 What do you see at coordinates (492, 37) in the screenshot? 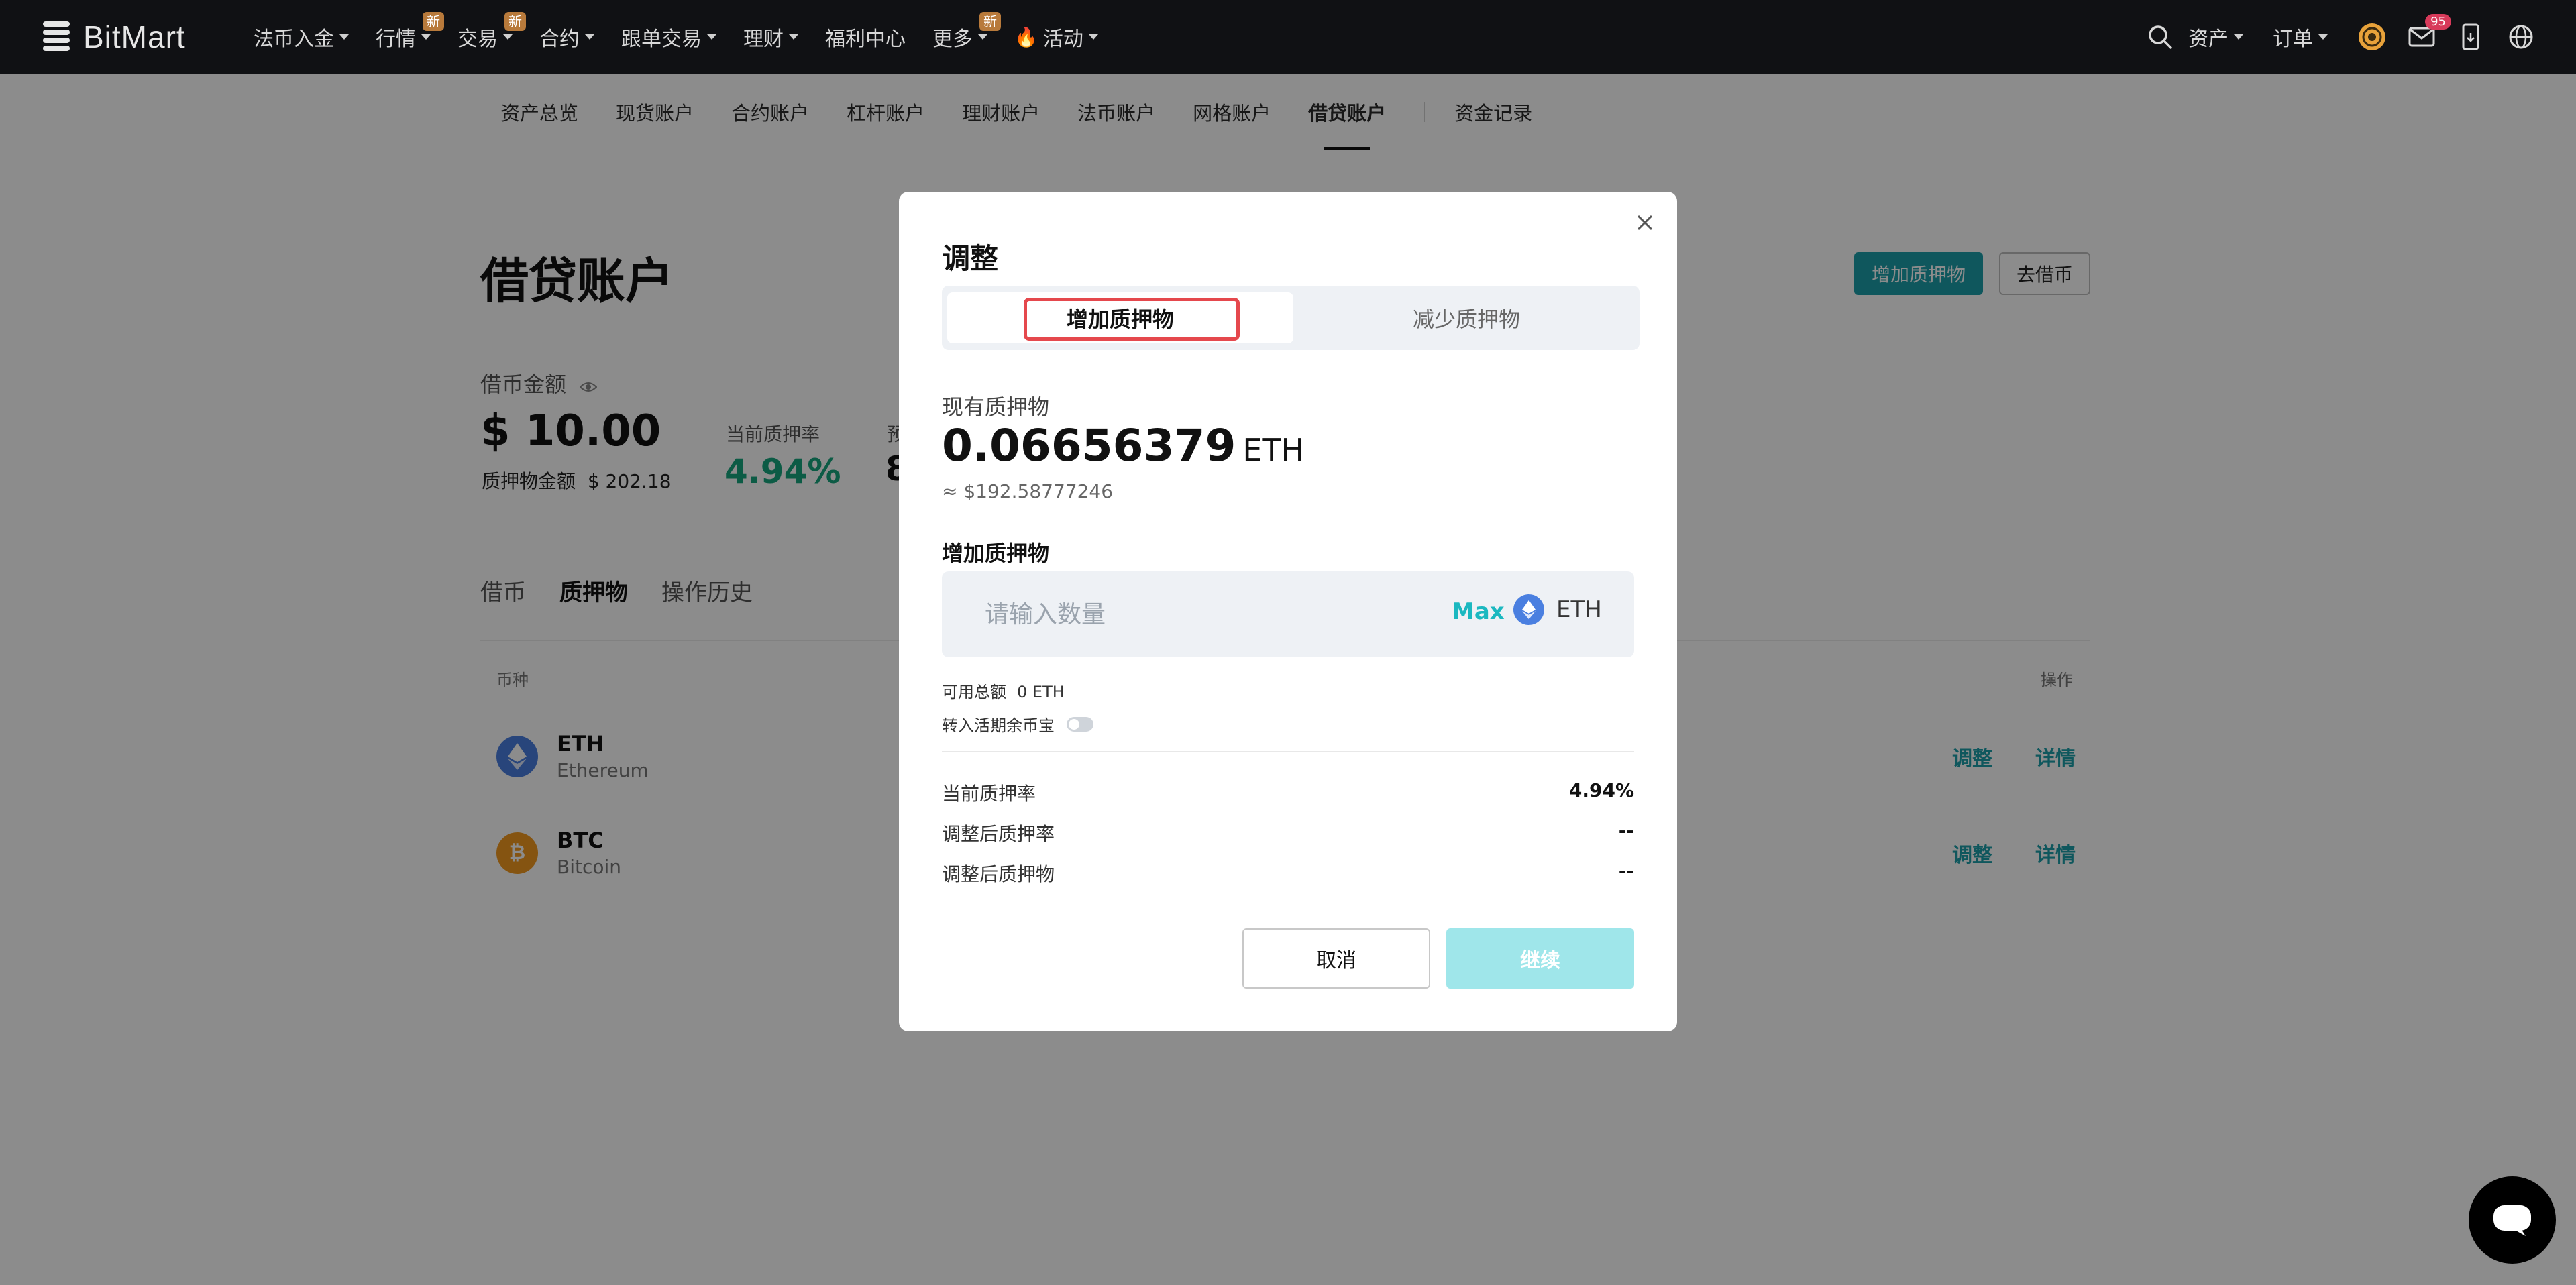
I see `nav-trade: 交易新` at bounding box center [492, 37].